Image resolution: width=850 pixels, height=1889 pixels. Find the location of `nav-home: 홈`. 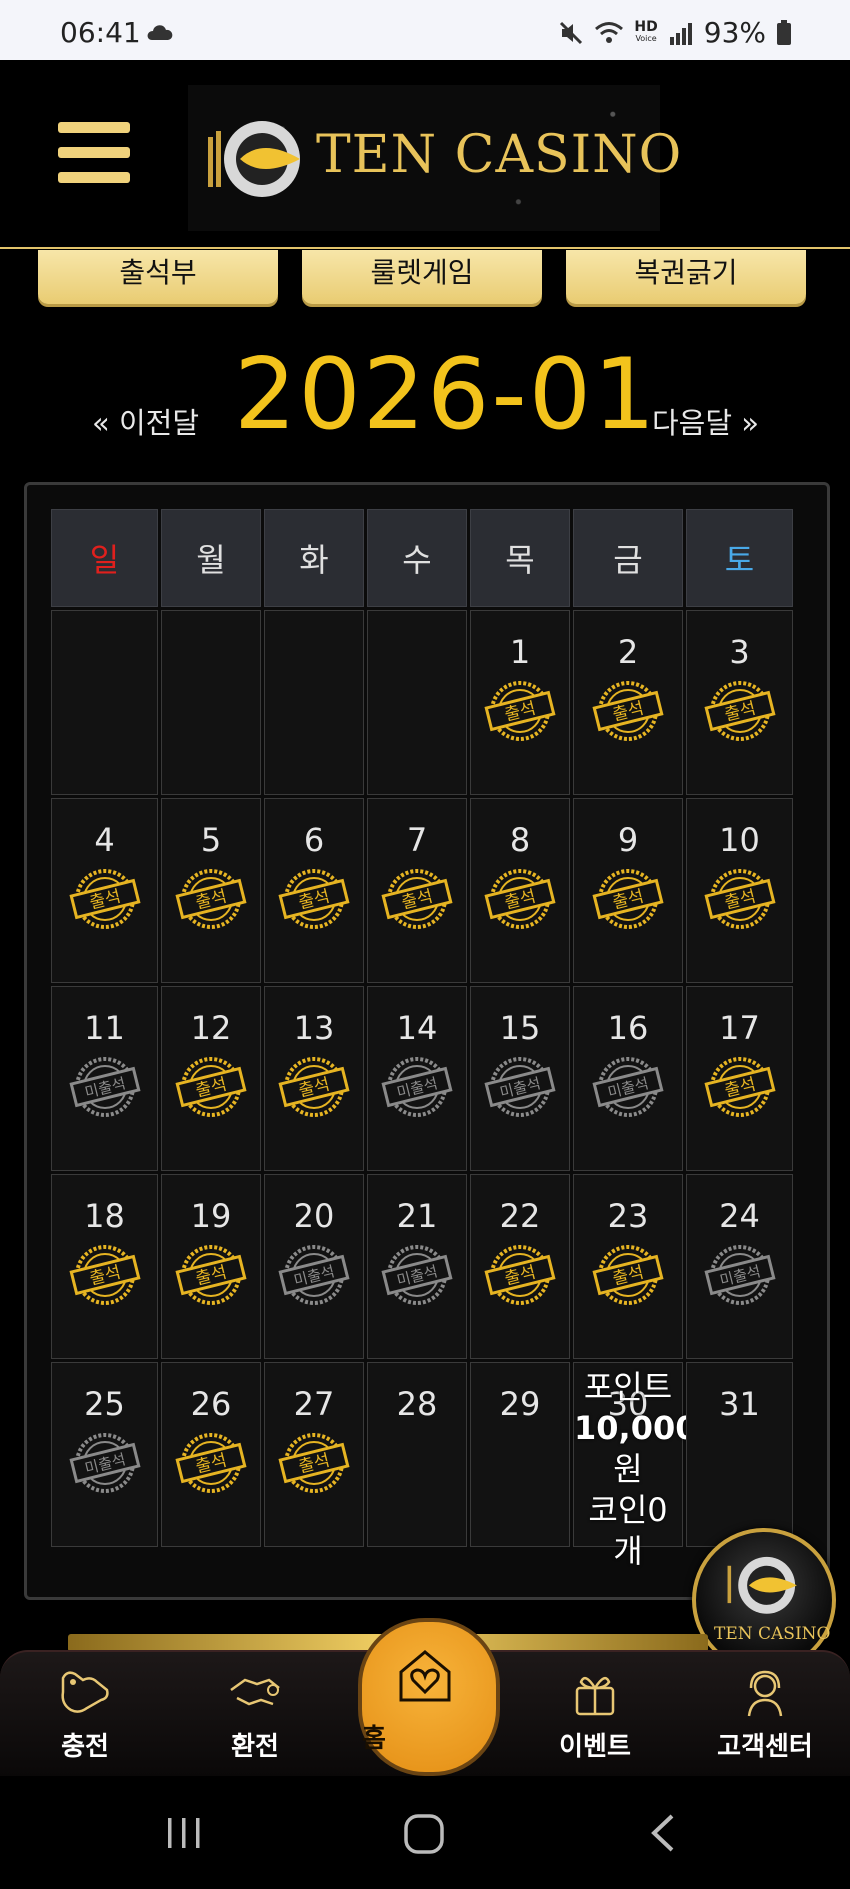

nav-home: 홈 is located at coordinates (429, 1697).